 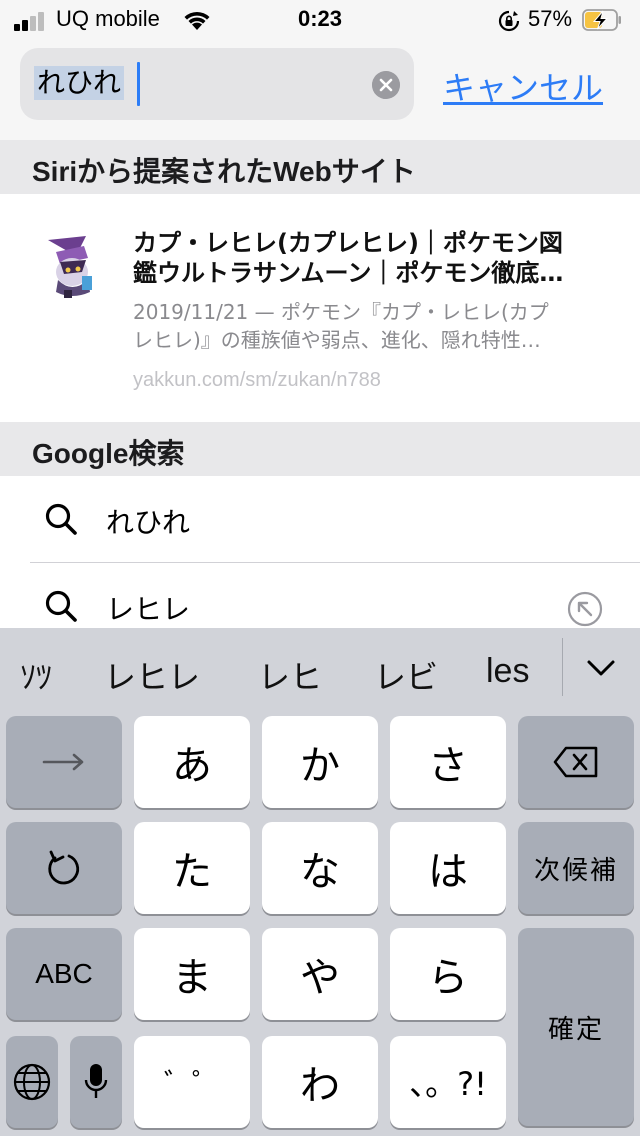 What do you see at coordinates (192, 762) in the screenshot?
I see `key-a: あ` at bounding box center [192, 762].